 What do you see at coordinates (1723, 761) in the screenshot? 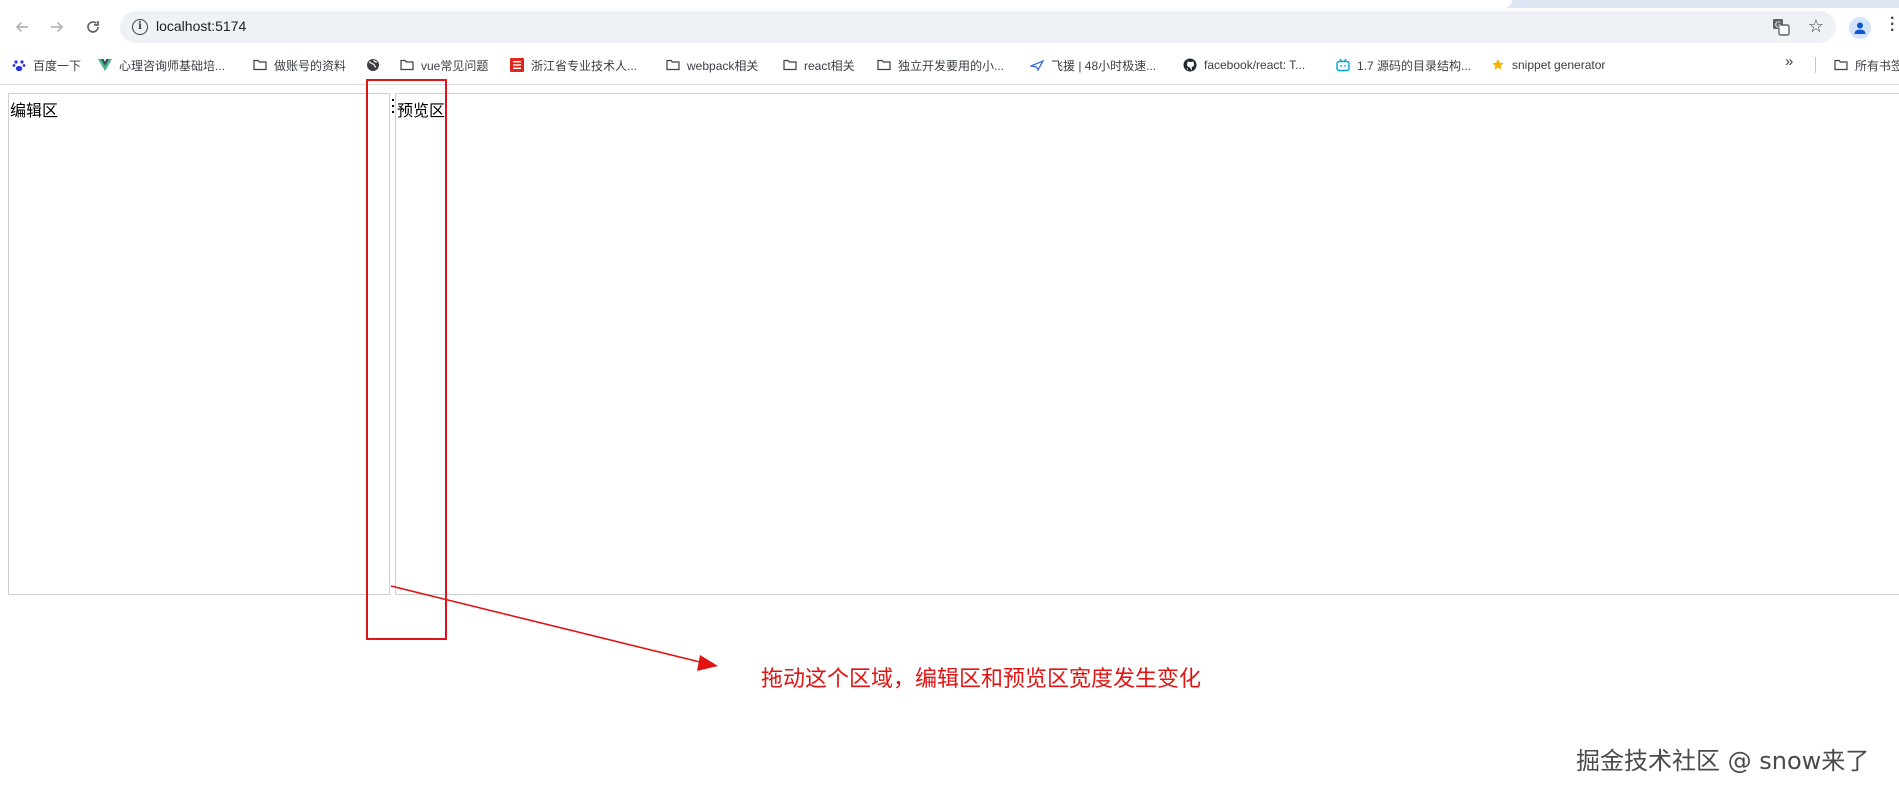
I see `watermark: 掘金技术社区 @ snow来了` at bounding box center [1723, 761].